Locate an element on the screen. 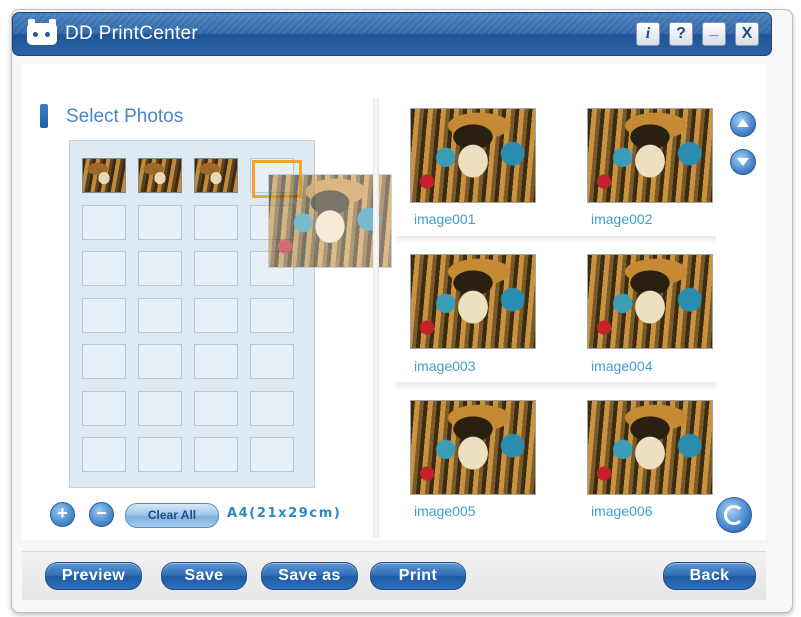  rotate-icon is located at coordinates (734, 515).